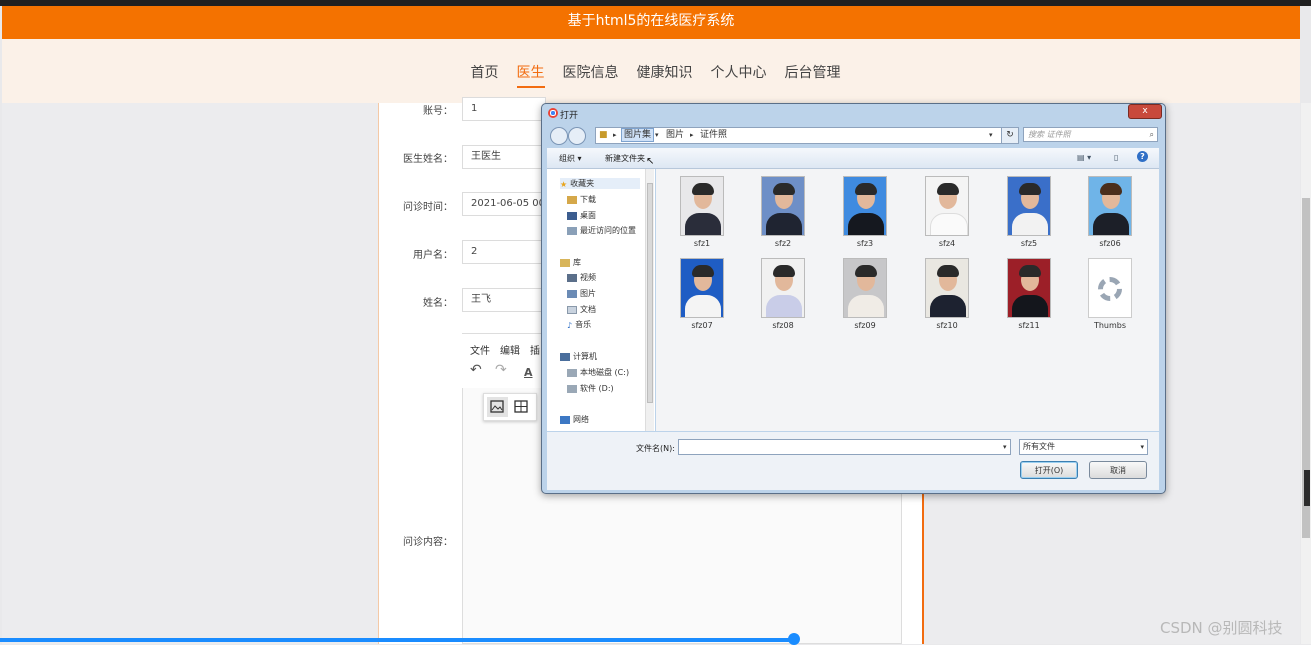 The width and height of the screenshot is (1311, 645). Describe the element at coordinates (657, 135) in the screenshot. I see `chevron-down-icon: ▾` at that location.